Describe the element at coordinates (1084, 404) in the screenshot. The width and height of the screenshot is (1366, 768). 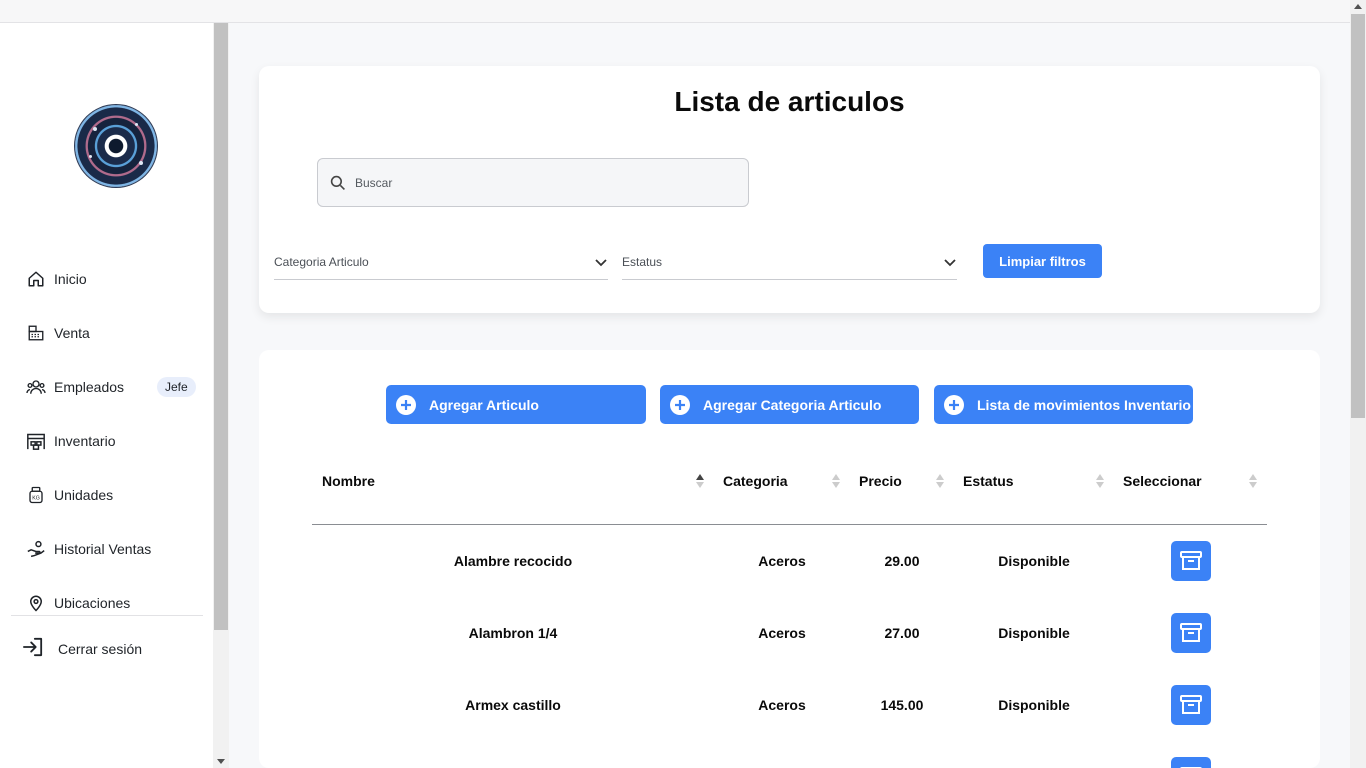
I see `inventory-movements-label: Lista de movimientos Inventario` at that location.